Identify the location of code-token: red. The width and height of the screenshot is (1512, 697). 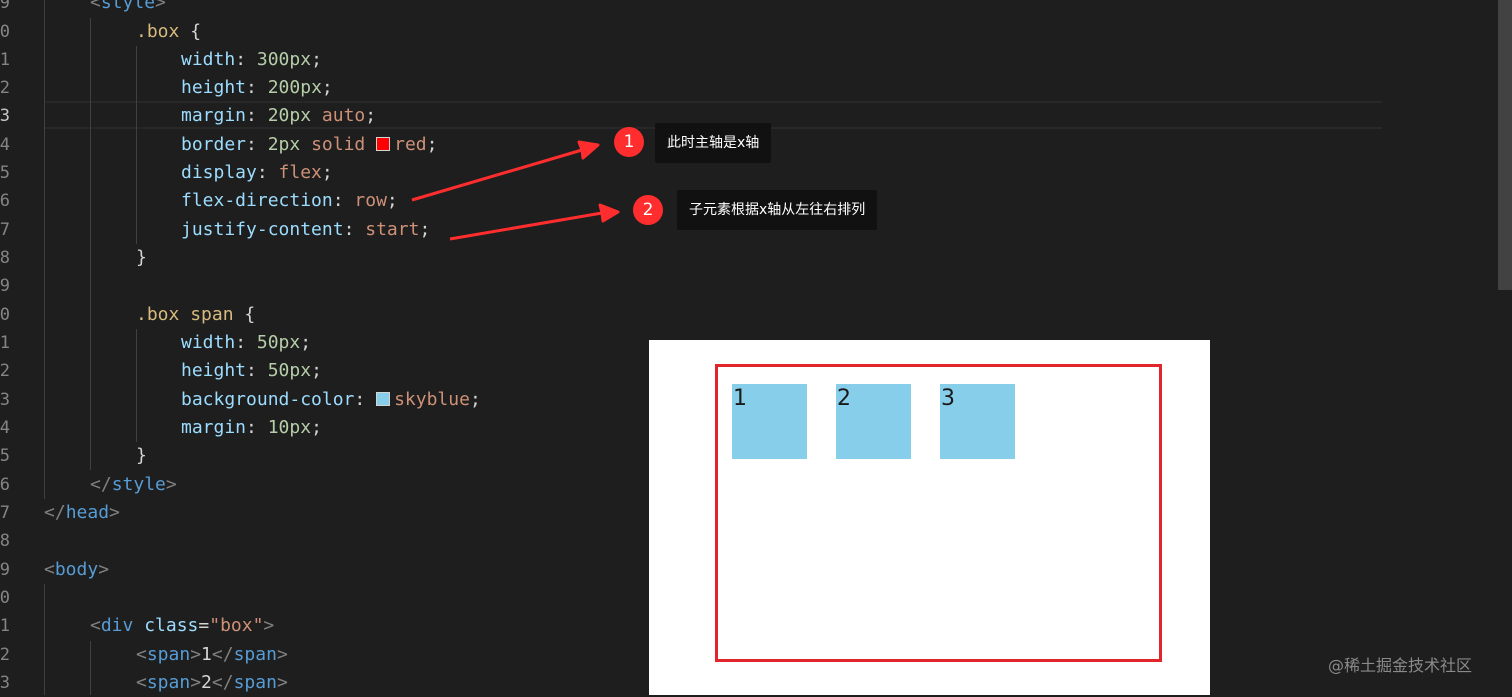
(410, 144).